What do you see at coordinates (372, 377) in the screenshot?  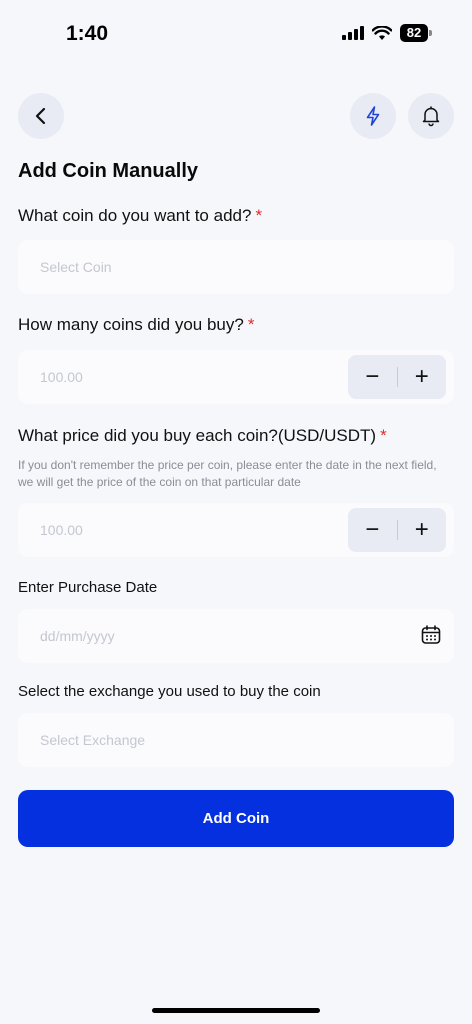 I see `quantity-decrement-button: −` at bounding box center [372, 377].